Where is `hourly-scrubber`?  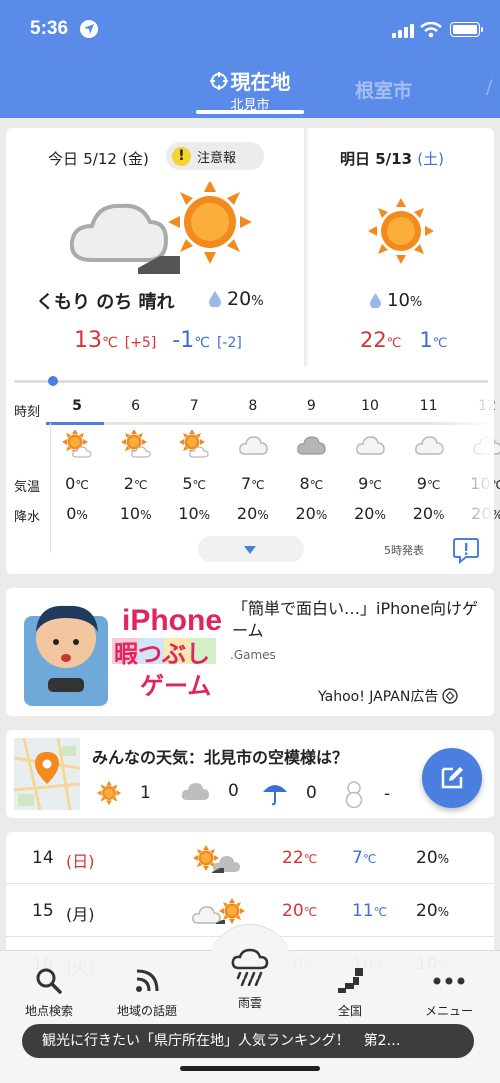
hourly-scrubber is located at coordinates (251, 381).